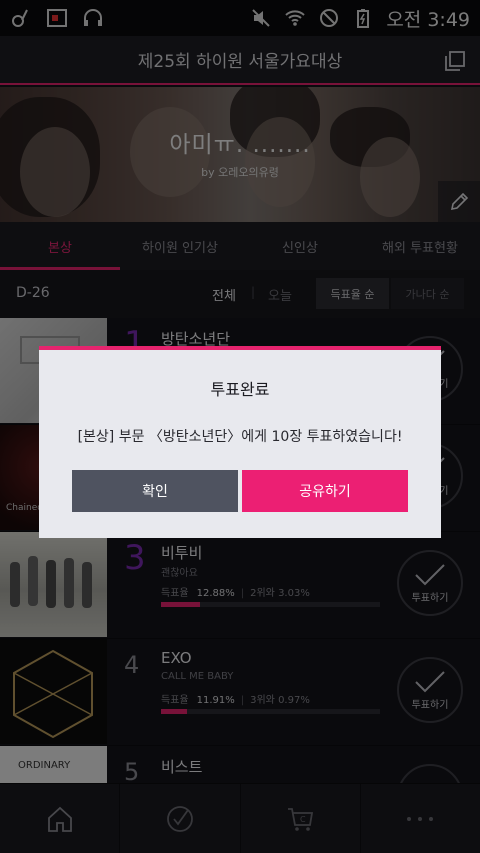 This screenshot has height=853, width=480. Describe the element at coordinates (240, 389) in the screenshot. I see `dialog-title: 투표완료` at that location.